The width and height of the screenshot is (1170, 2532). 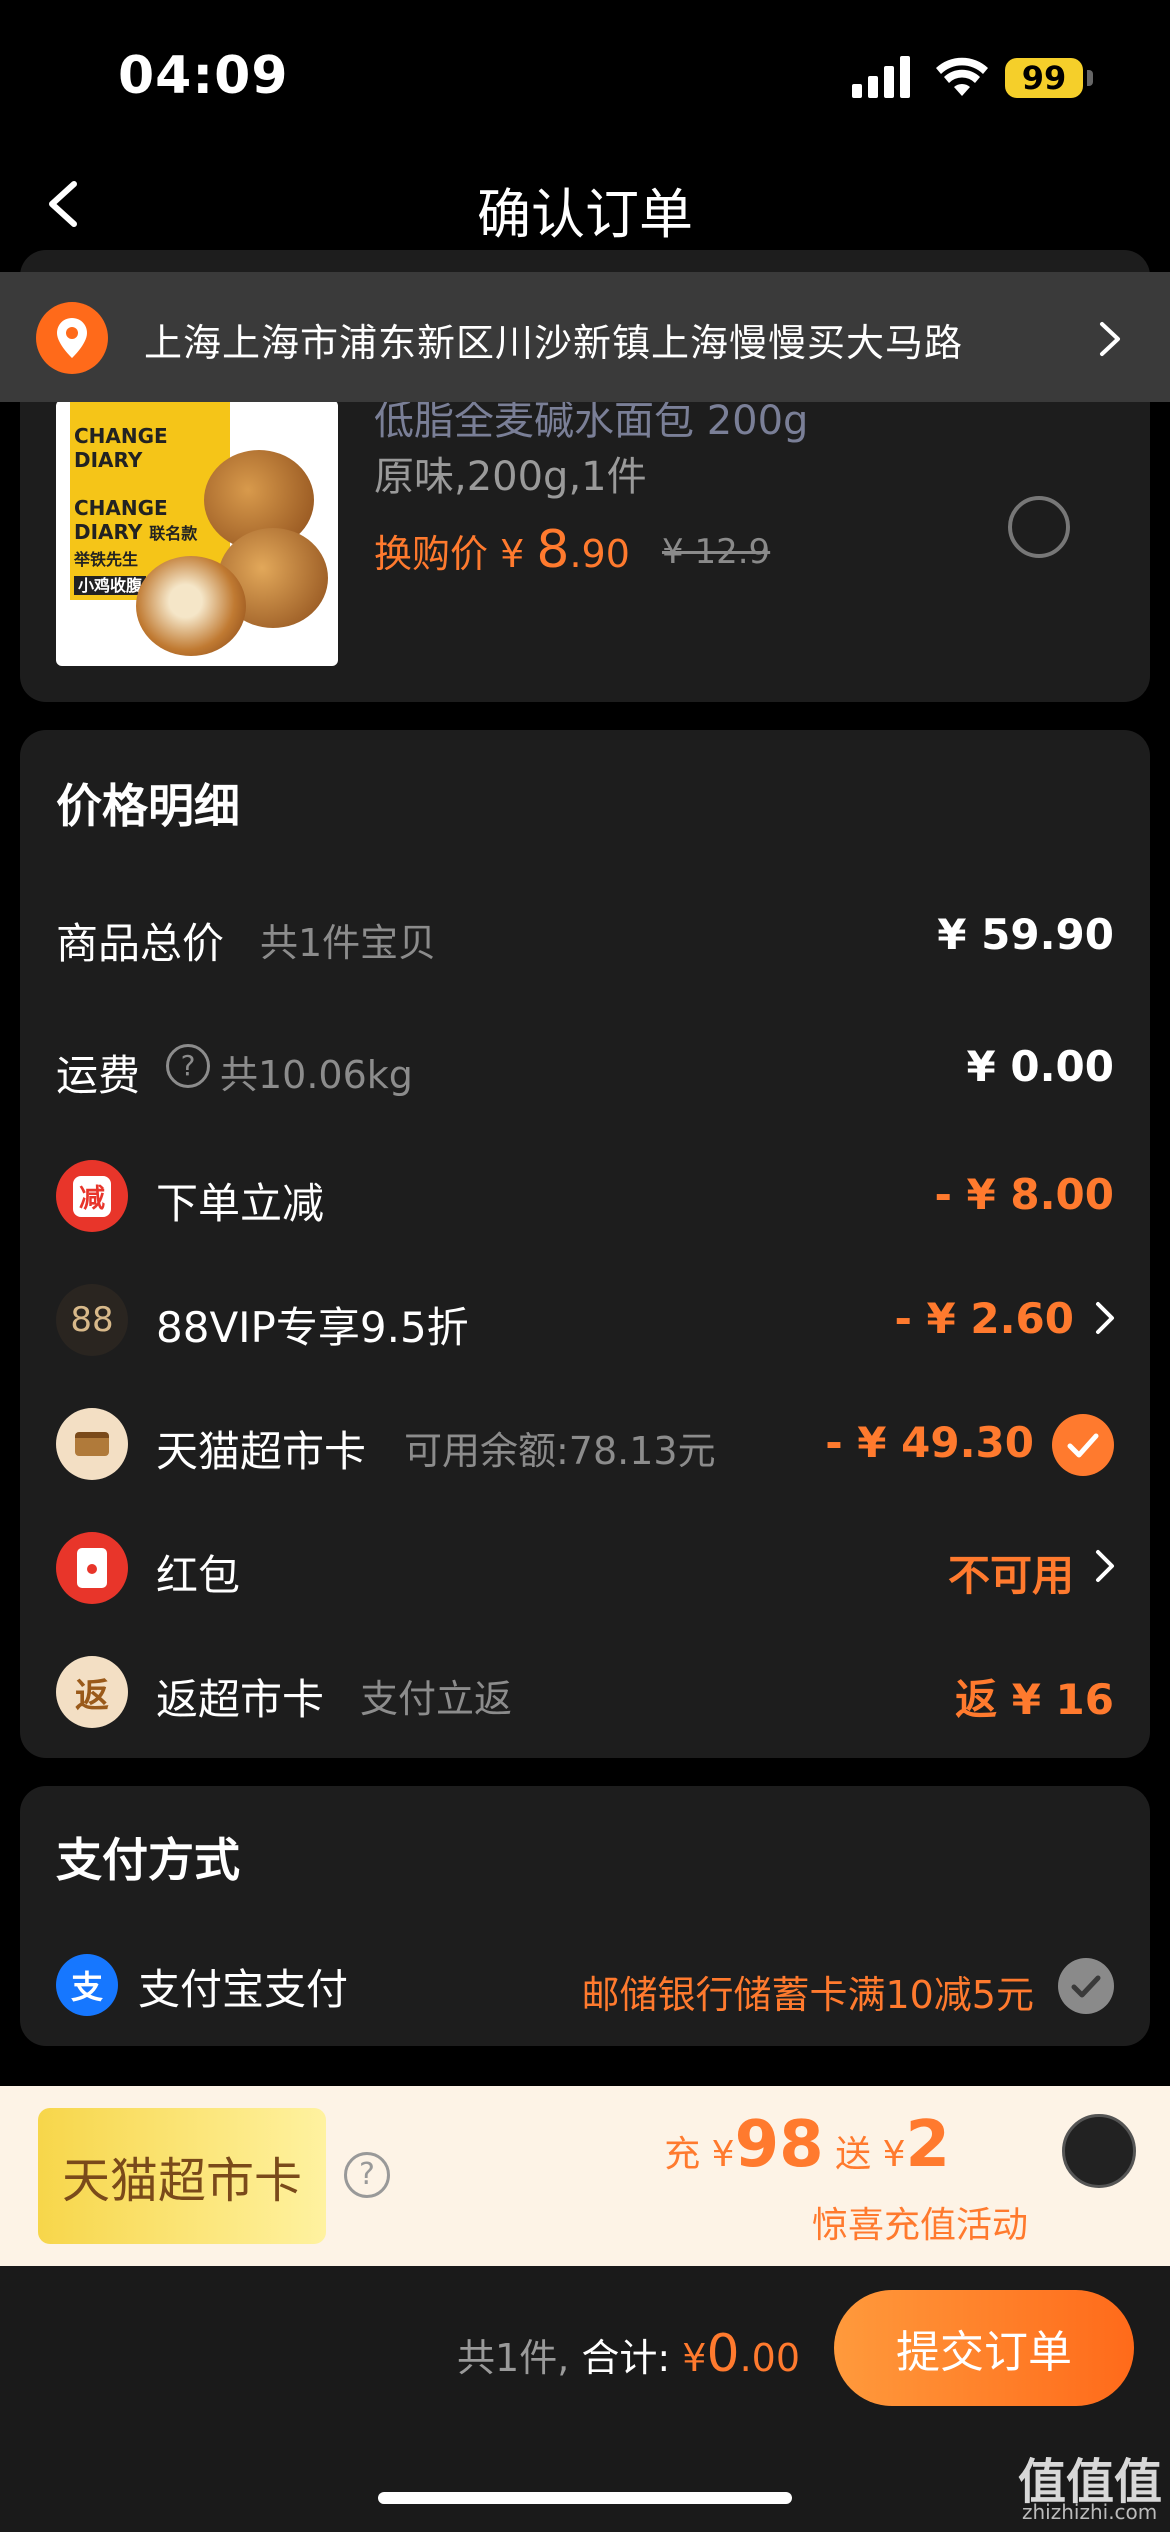 I want to click on promo-amounts: 充 ¥98 送 ¥2, so click(x=807, y=2145).